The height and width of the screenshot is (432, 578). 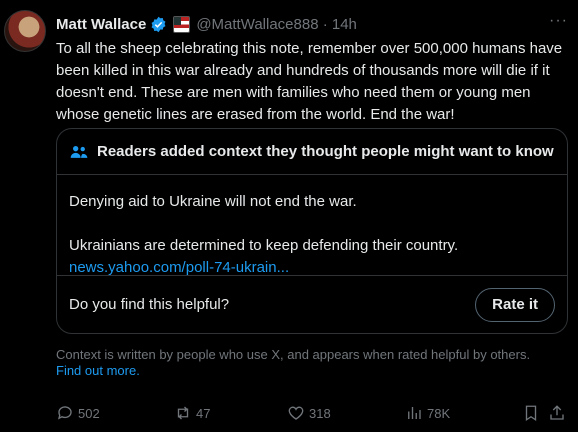 What do you see at coordinates (158, 24) in the screenshot?
I see `verified-badge-icon` at bounding box center [158, 24].